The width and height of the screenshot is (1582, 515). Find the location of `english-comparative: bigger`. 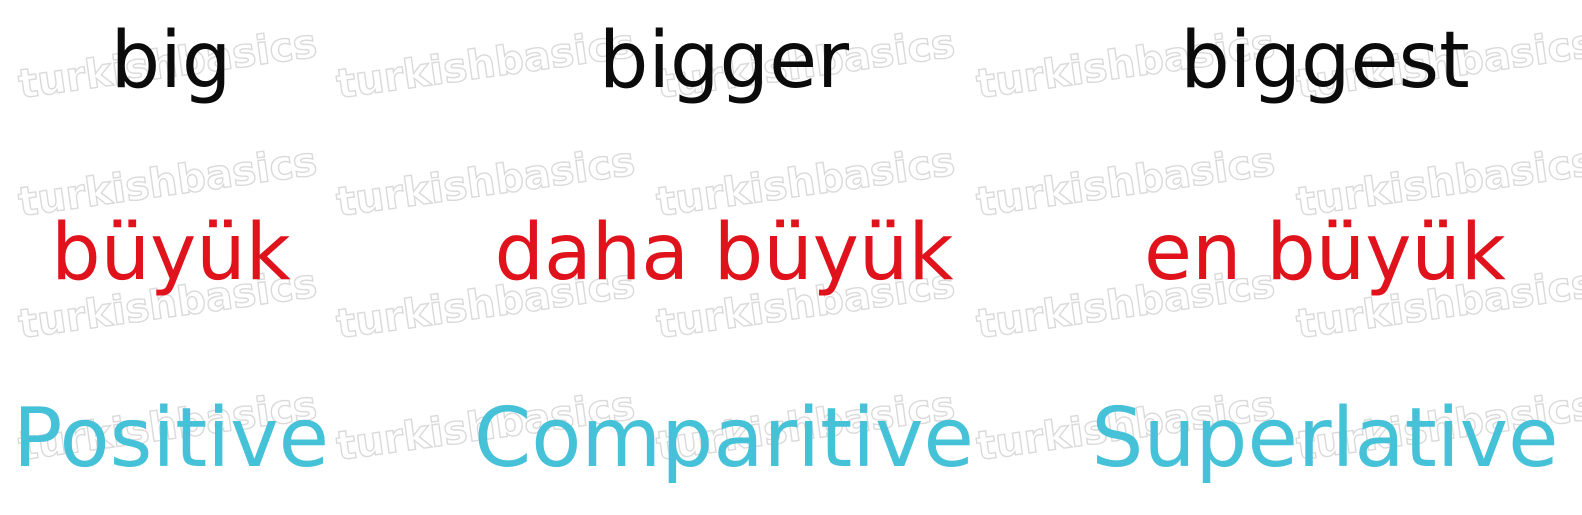

english-comparative: bigger is located at coordinates (724, 61).